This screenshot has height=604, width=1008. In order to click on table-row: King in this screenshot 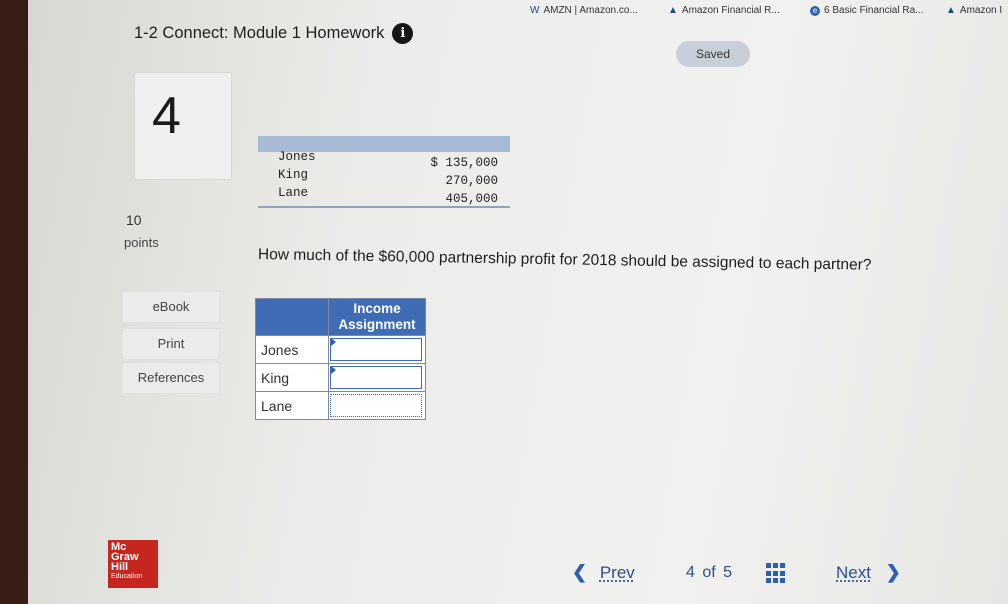, I will do `click(340, 377)`.